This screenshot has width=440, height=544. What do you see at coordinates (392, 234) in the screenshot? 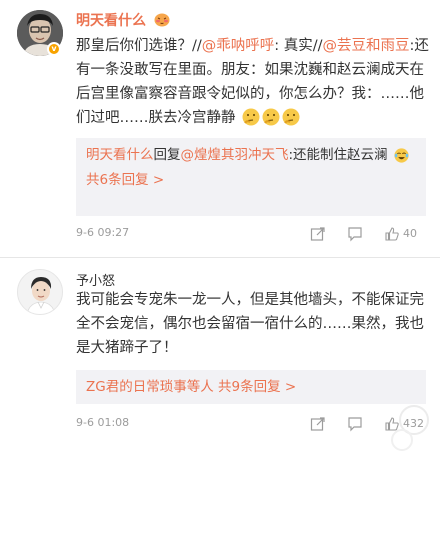
I see `thumbs-up-icon` at bounding box center [392, 234].